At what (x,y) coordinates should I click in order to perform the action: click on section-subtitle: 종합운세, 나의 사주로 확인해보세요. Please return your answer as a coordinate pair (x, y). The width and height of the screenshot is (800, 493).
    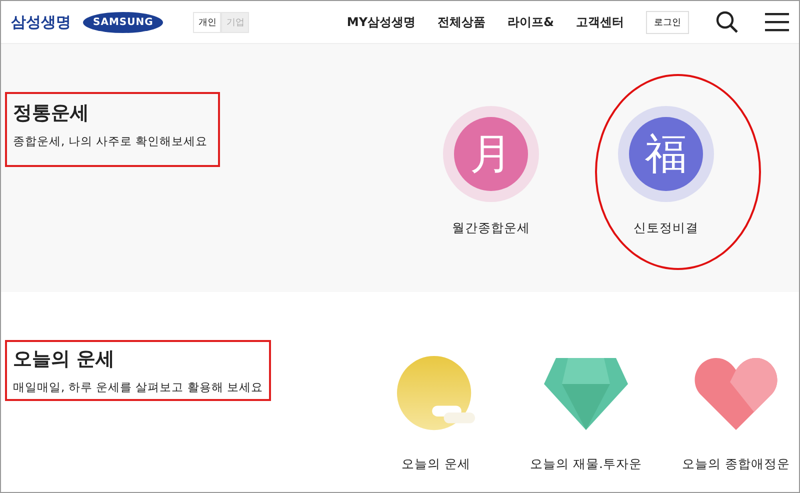
    Looking at the image, I should click on (110, 141).